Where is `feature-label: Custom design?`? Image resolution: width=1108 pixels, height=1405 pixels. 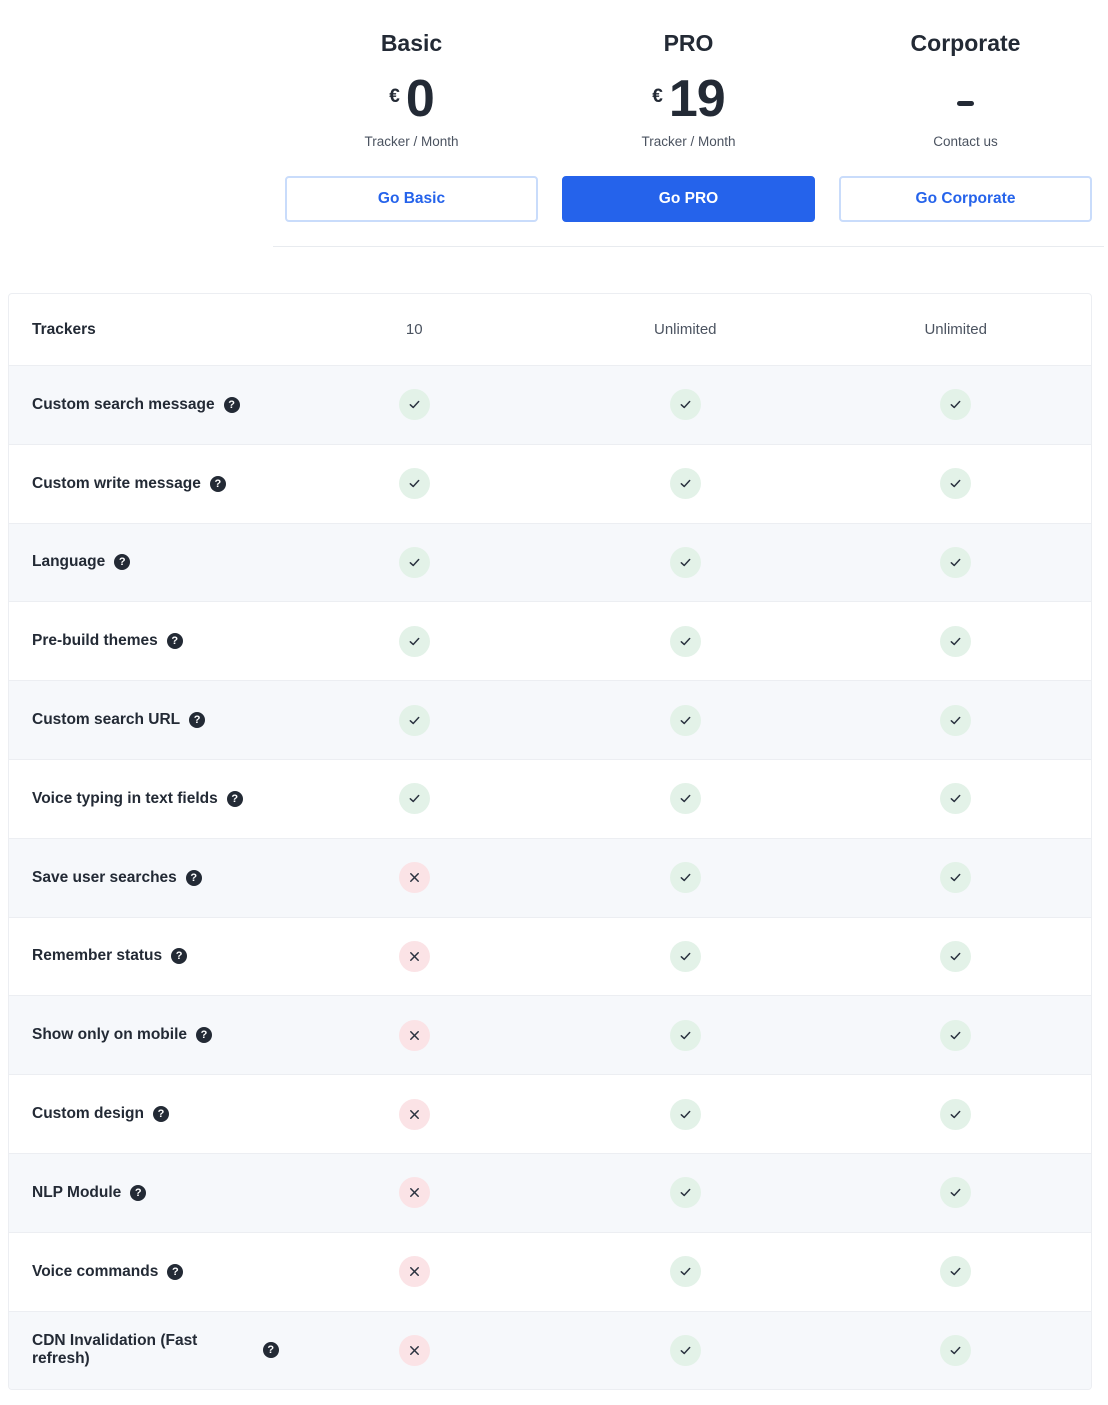
feature-label: Custom design? is located at coordinates (144, 1114).